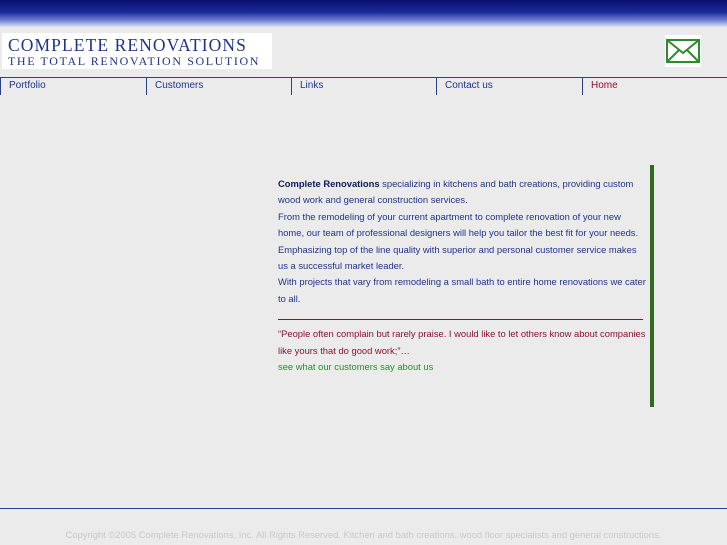 The image size is (727, 545). What do you see at coordinates (363, 508) in the screenshot?
I see `footer-divider` at bounding box center [363, 508].